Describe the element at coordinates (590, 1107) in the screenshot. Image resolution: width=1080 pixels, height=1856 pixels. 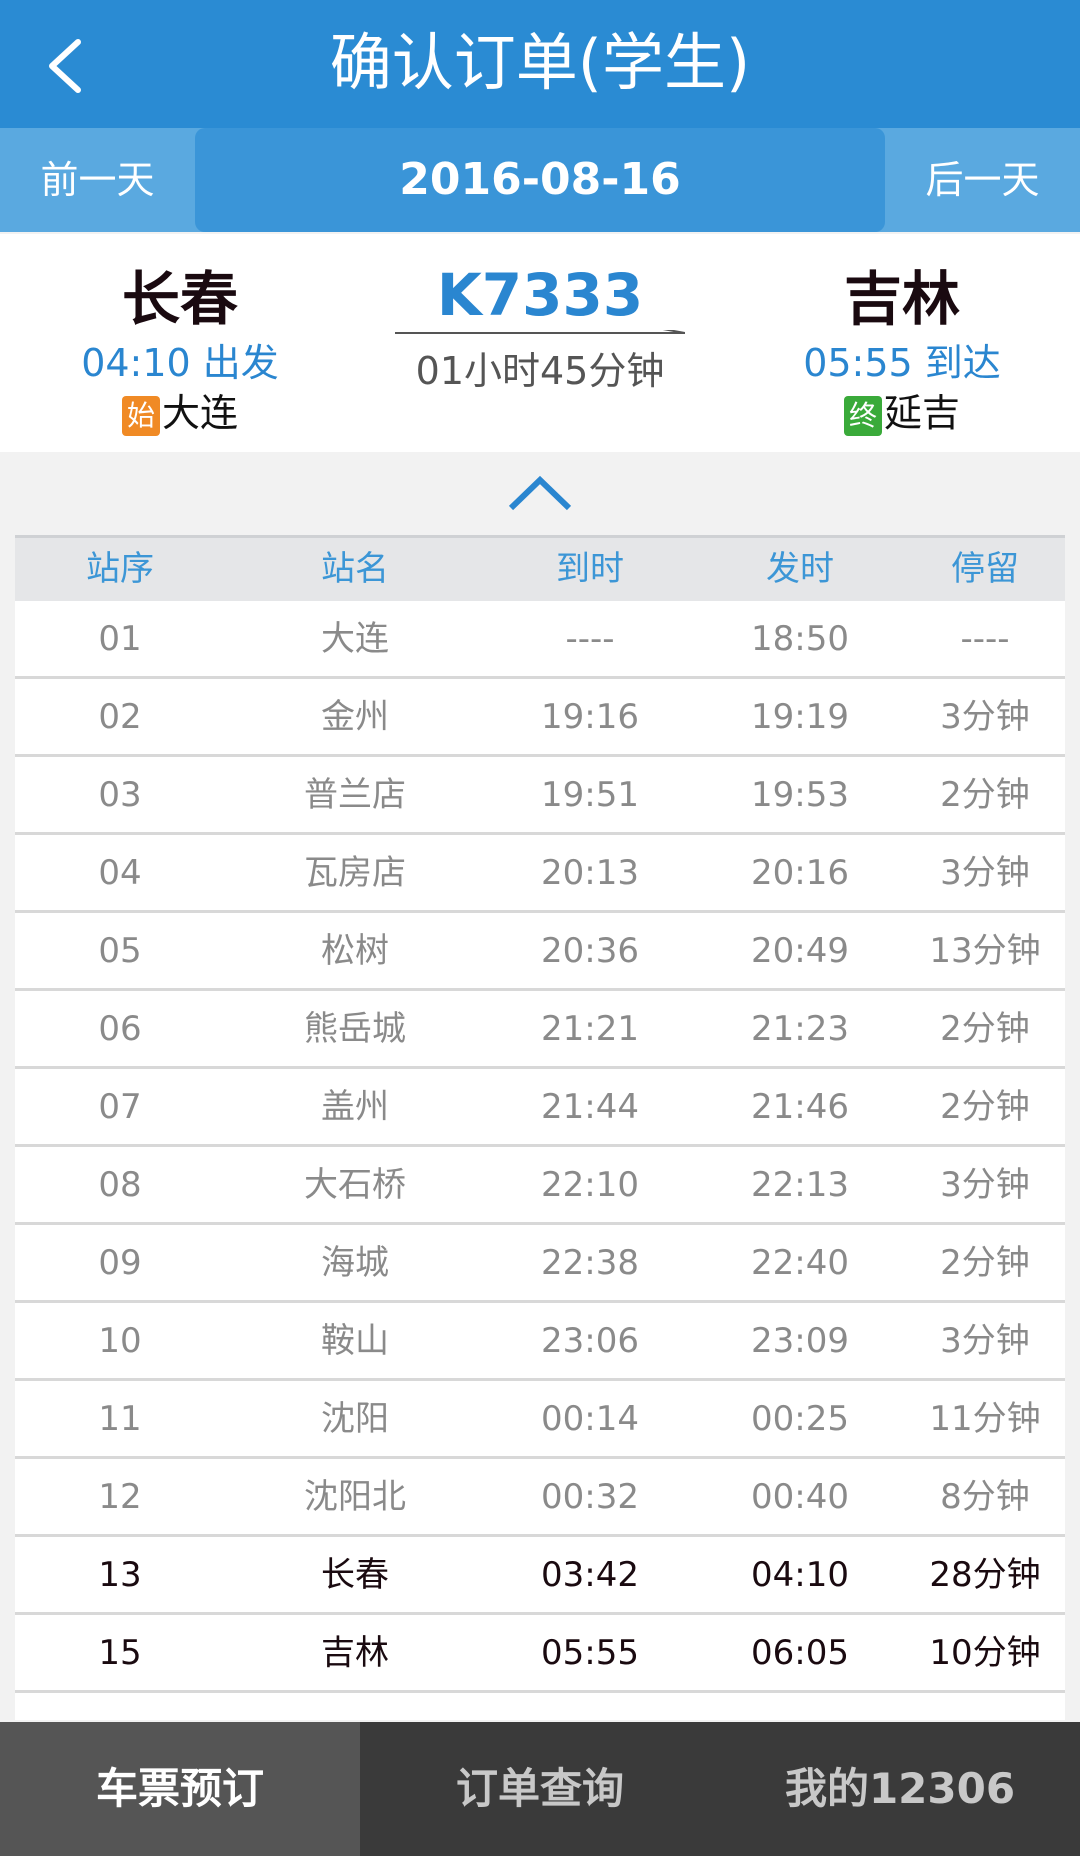
I see `cell-arrive: 21:44` at that location.